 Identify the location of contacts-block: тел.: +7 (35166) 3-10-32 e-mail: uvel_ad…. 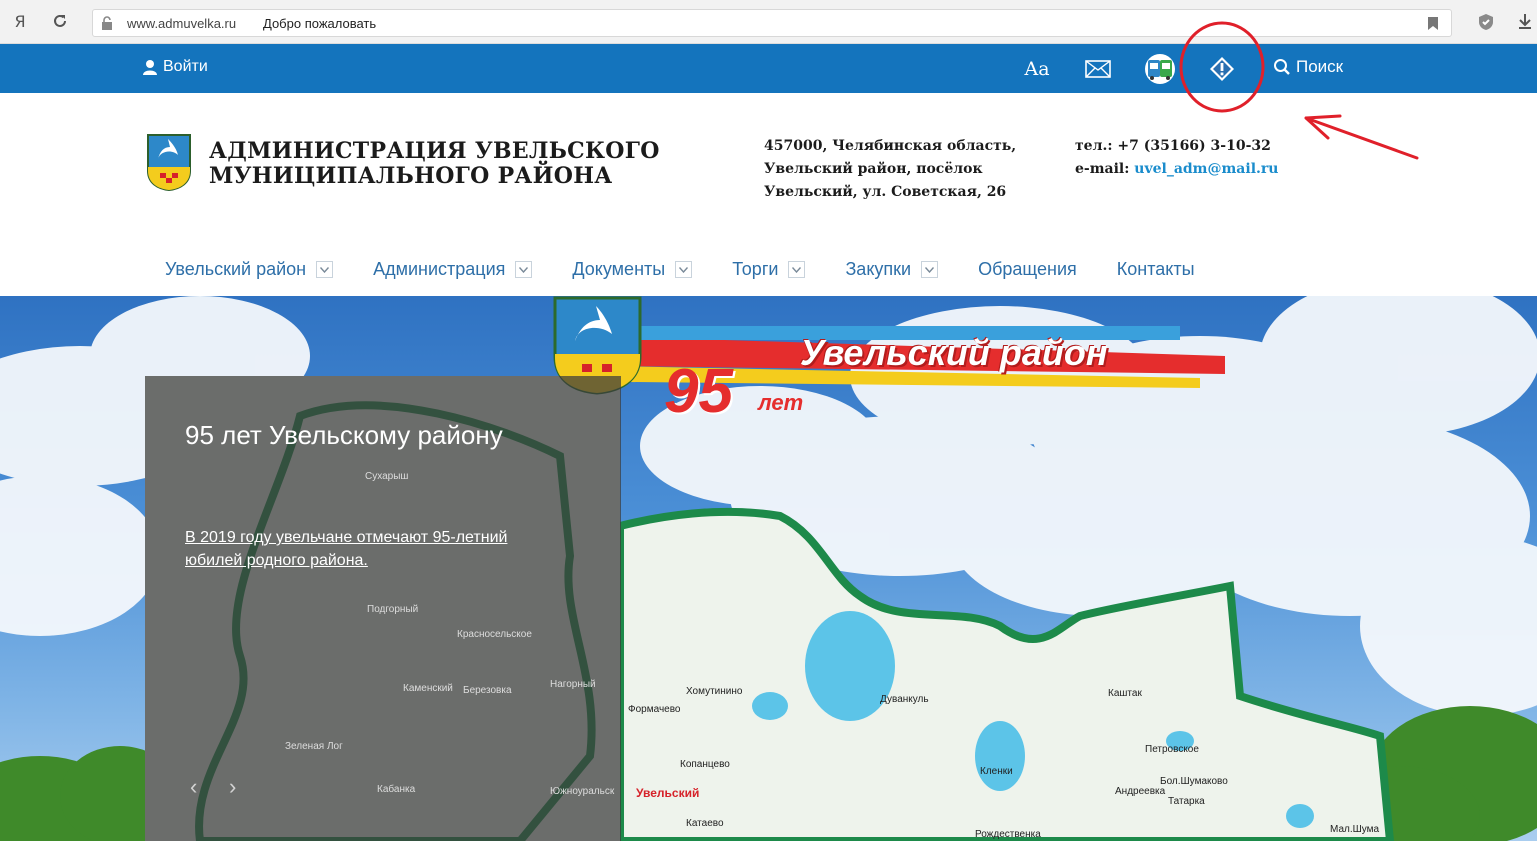
(1176, 158).